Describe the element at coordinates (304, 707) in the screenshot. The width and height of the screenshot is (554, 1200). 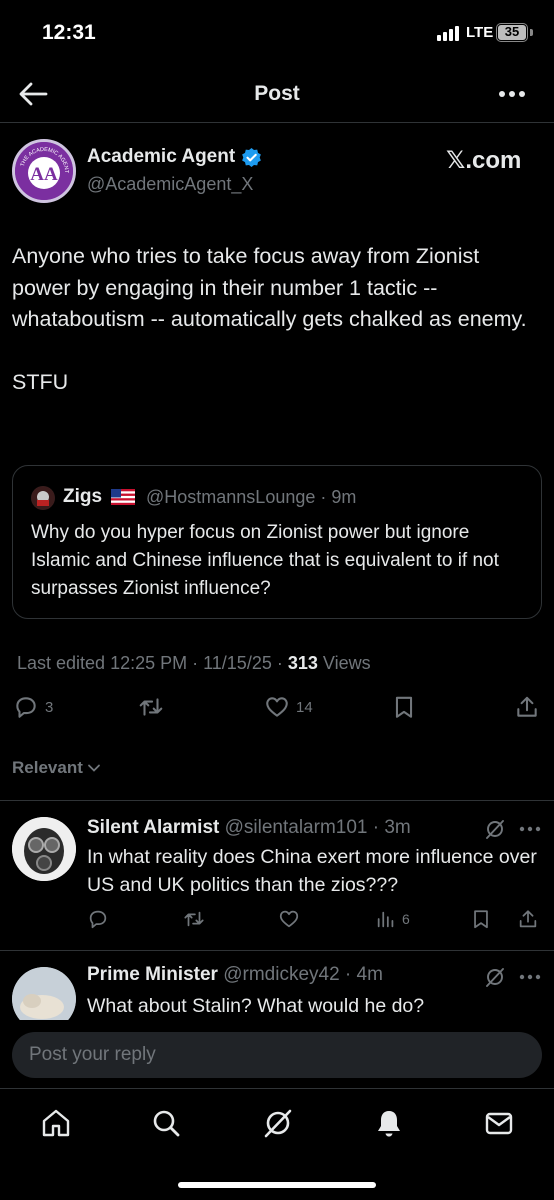
I see `like-count: 14` at that location.